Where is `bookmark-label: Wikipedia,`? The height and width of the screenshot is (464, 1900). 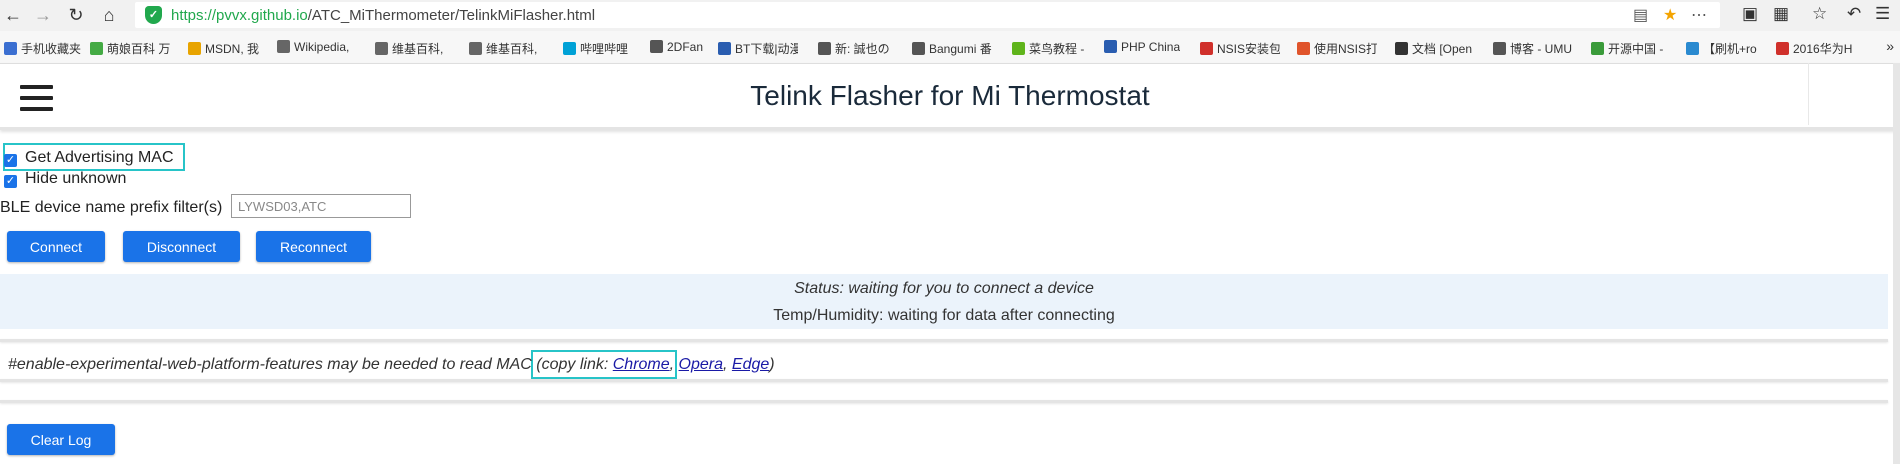
bookmark-label: Wikipedia, is located at coordinates (322, 47).